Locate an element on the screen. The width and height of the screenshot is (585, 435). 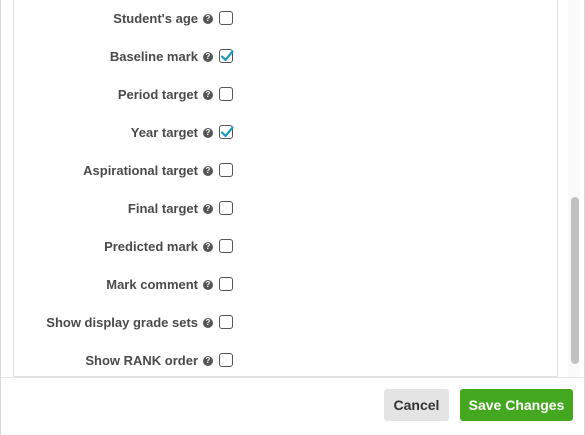
modal-footer: Cancel Save Changes is located at coordinates (293, 406).